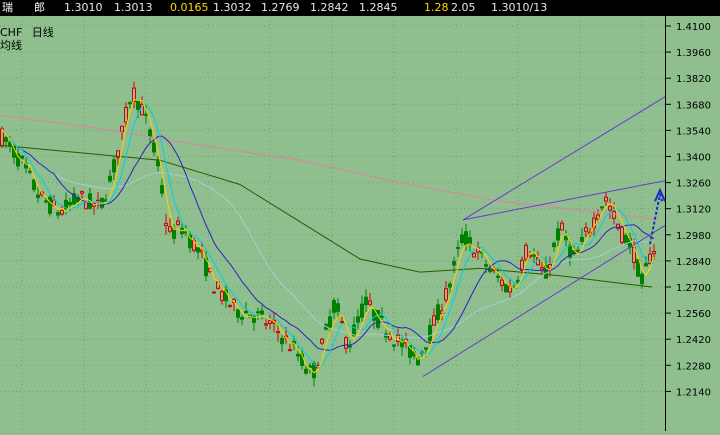  Describe the element at coordinates (693, 340) in the screenshot. I see `axis-tick-label: 1.2420` at that location.